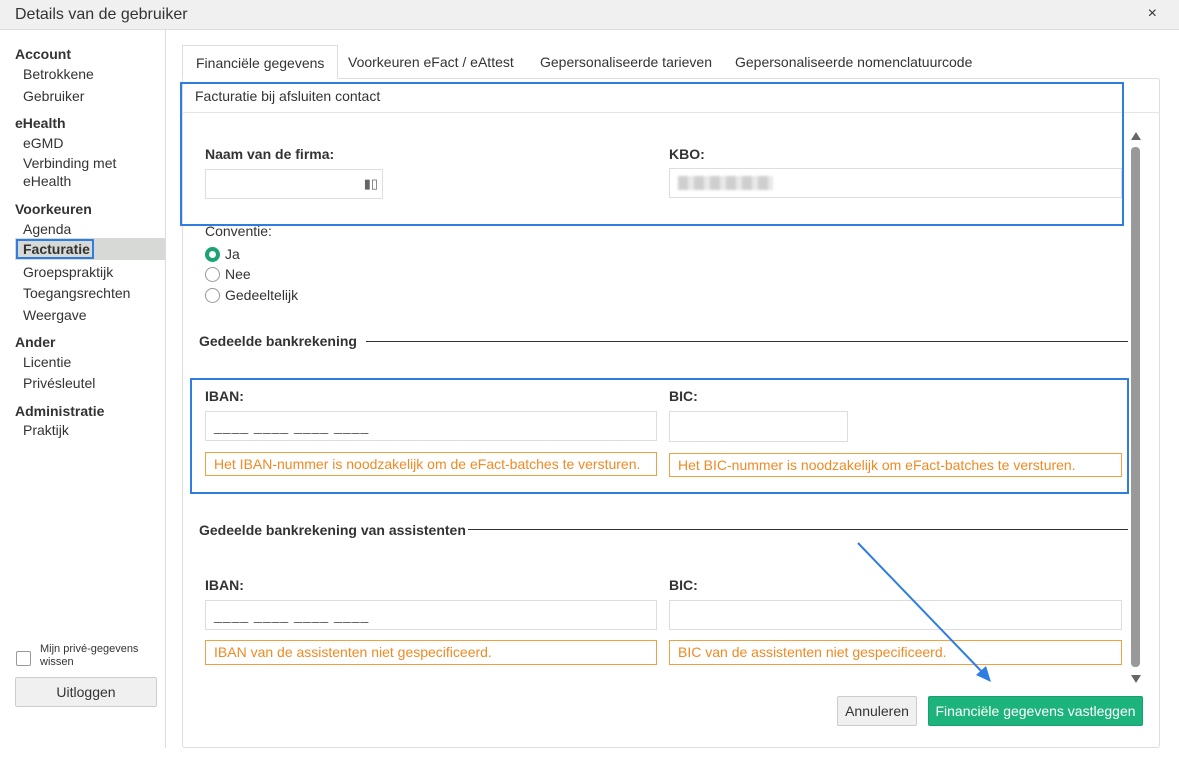 Image resolution: width=1179 pixels, height=763 pixels. What do you see at coordinates (89, 655) in the screenshot?
I see `private-data-label: Mijn privé-gegevens wissen` at bounding box center [89, 655].